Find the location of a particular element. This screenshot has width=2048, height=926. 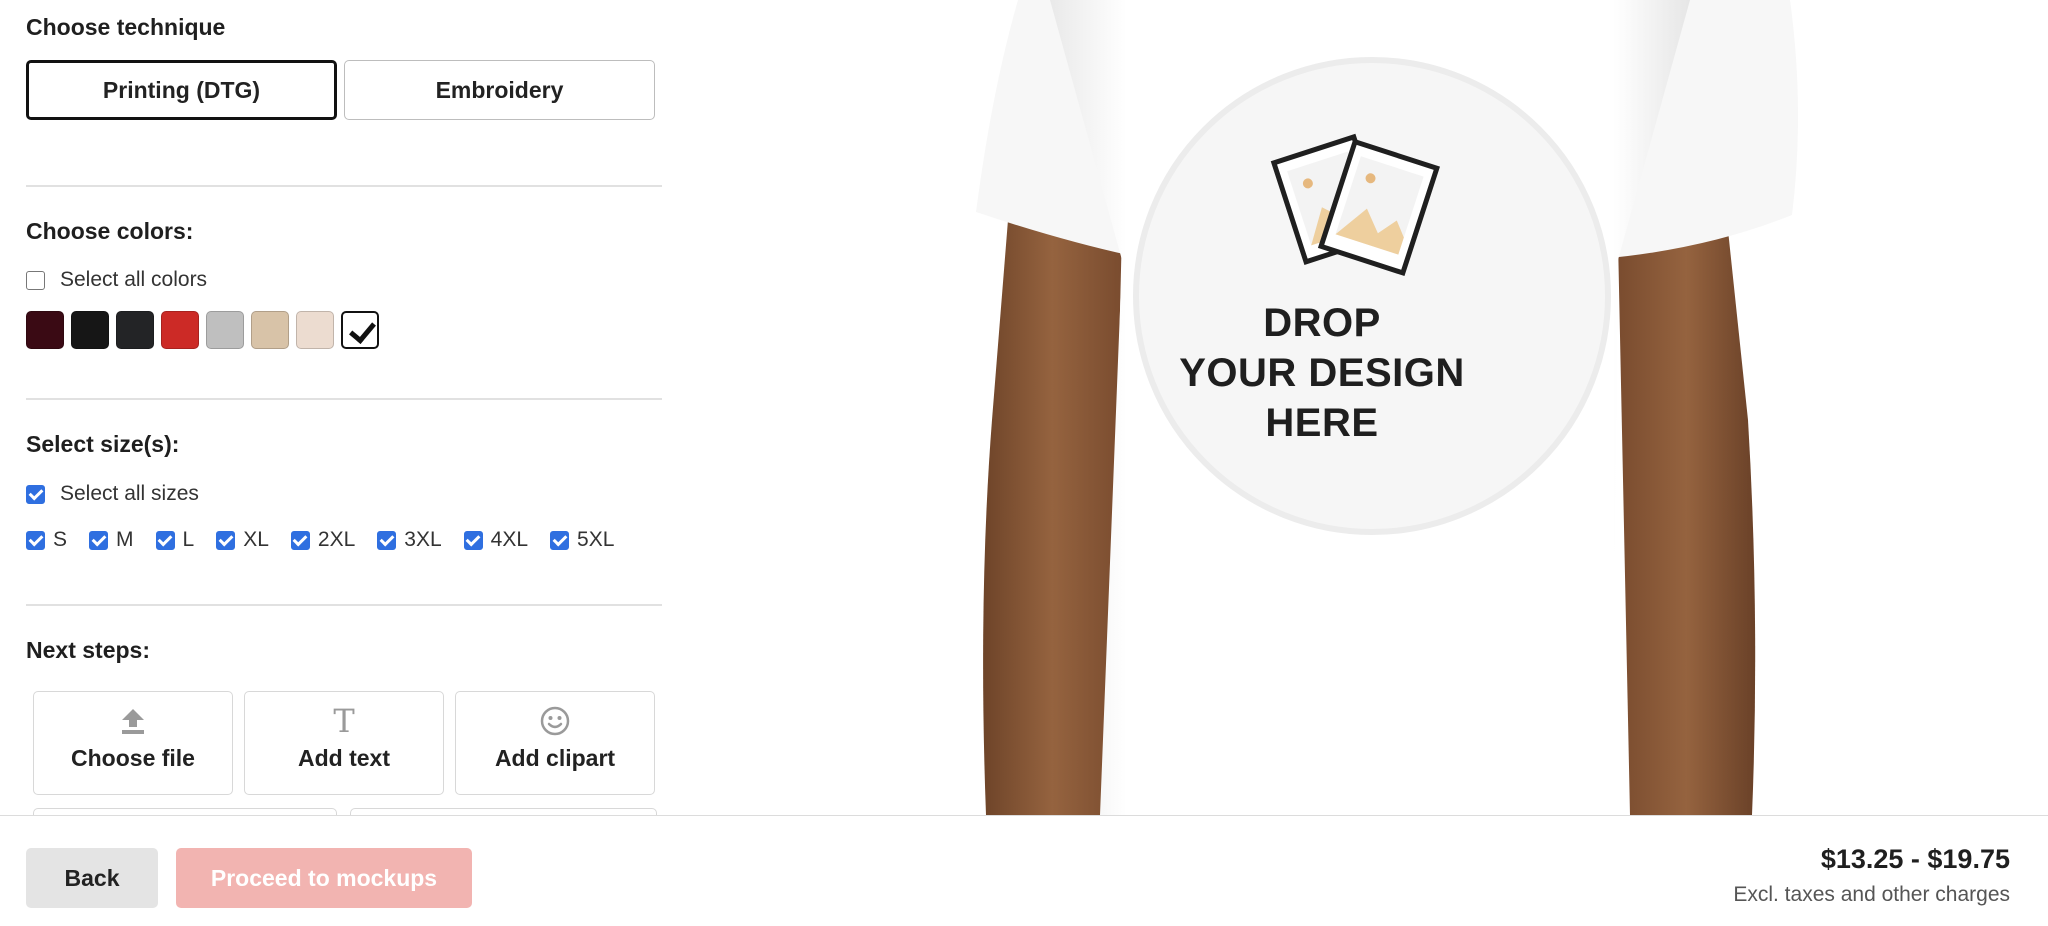

checkbox-icon is located at coordinates (35, 280).